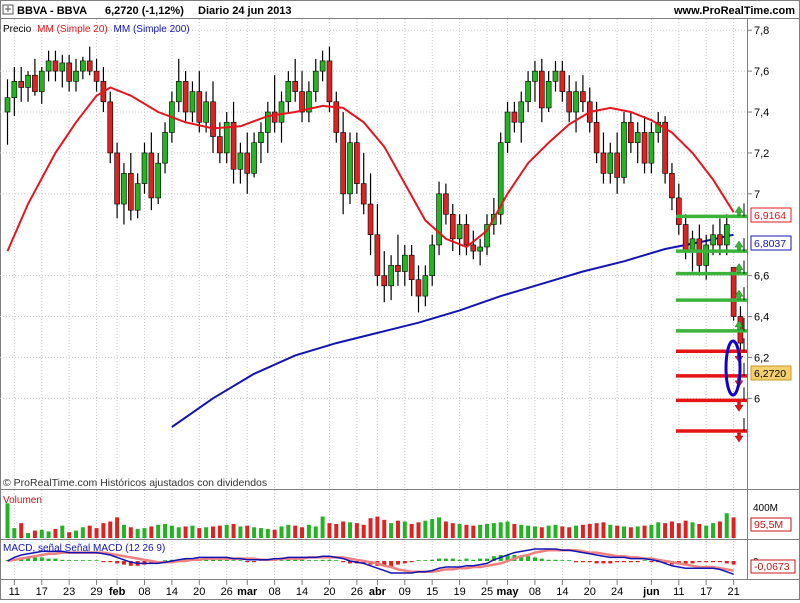  What do you see at coordinates (772, 567) in the screenshot?
I see `macd-tag-value: -0,0673` at bounding box center [772, 567].